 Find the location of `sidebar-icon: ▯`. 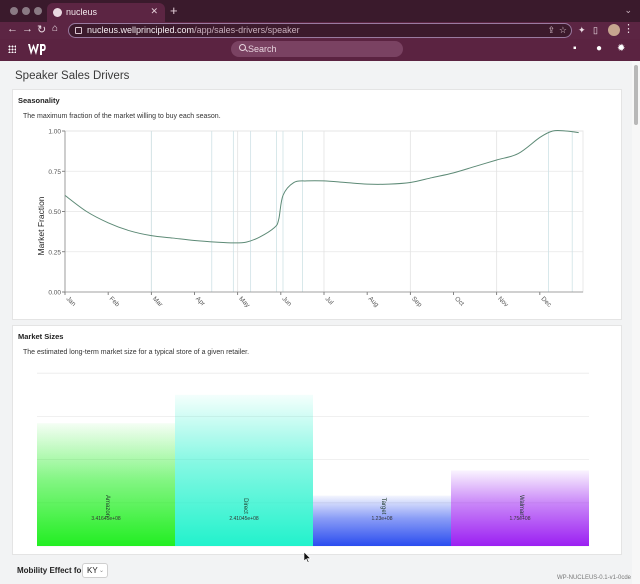

sidebar-icon: ▯ is located at coordinates (595, 30).